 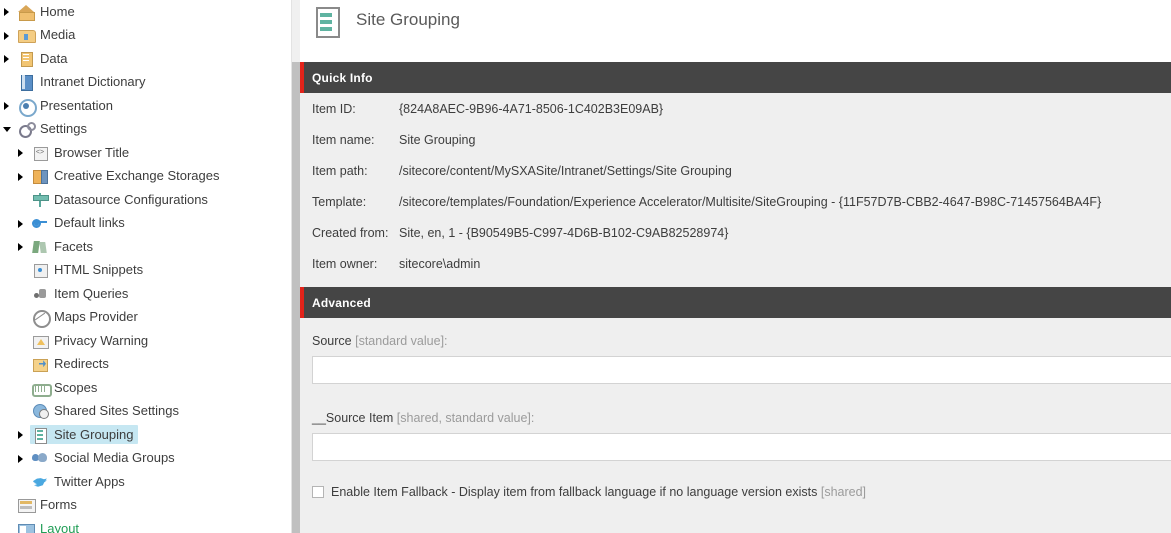 I want to click on tree-item-content: Presentation, so click(x=66, y=106).